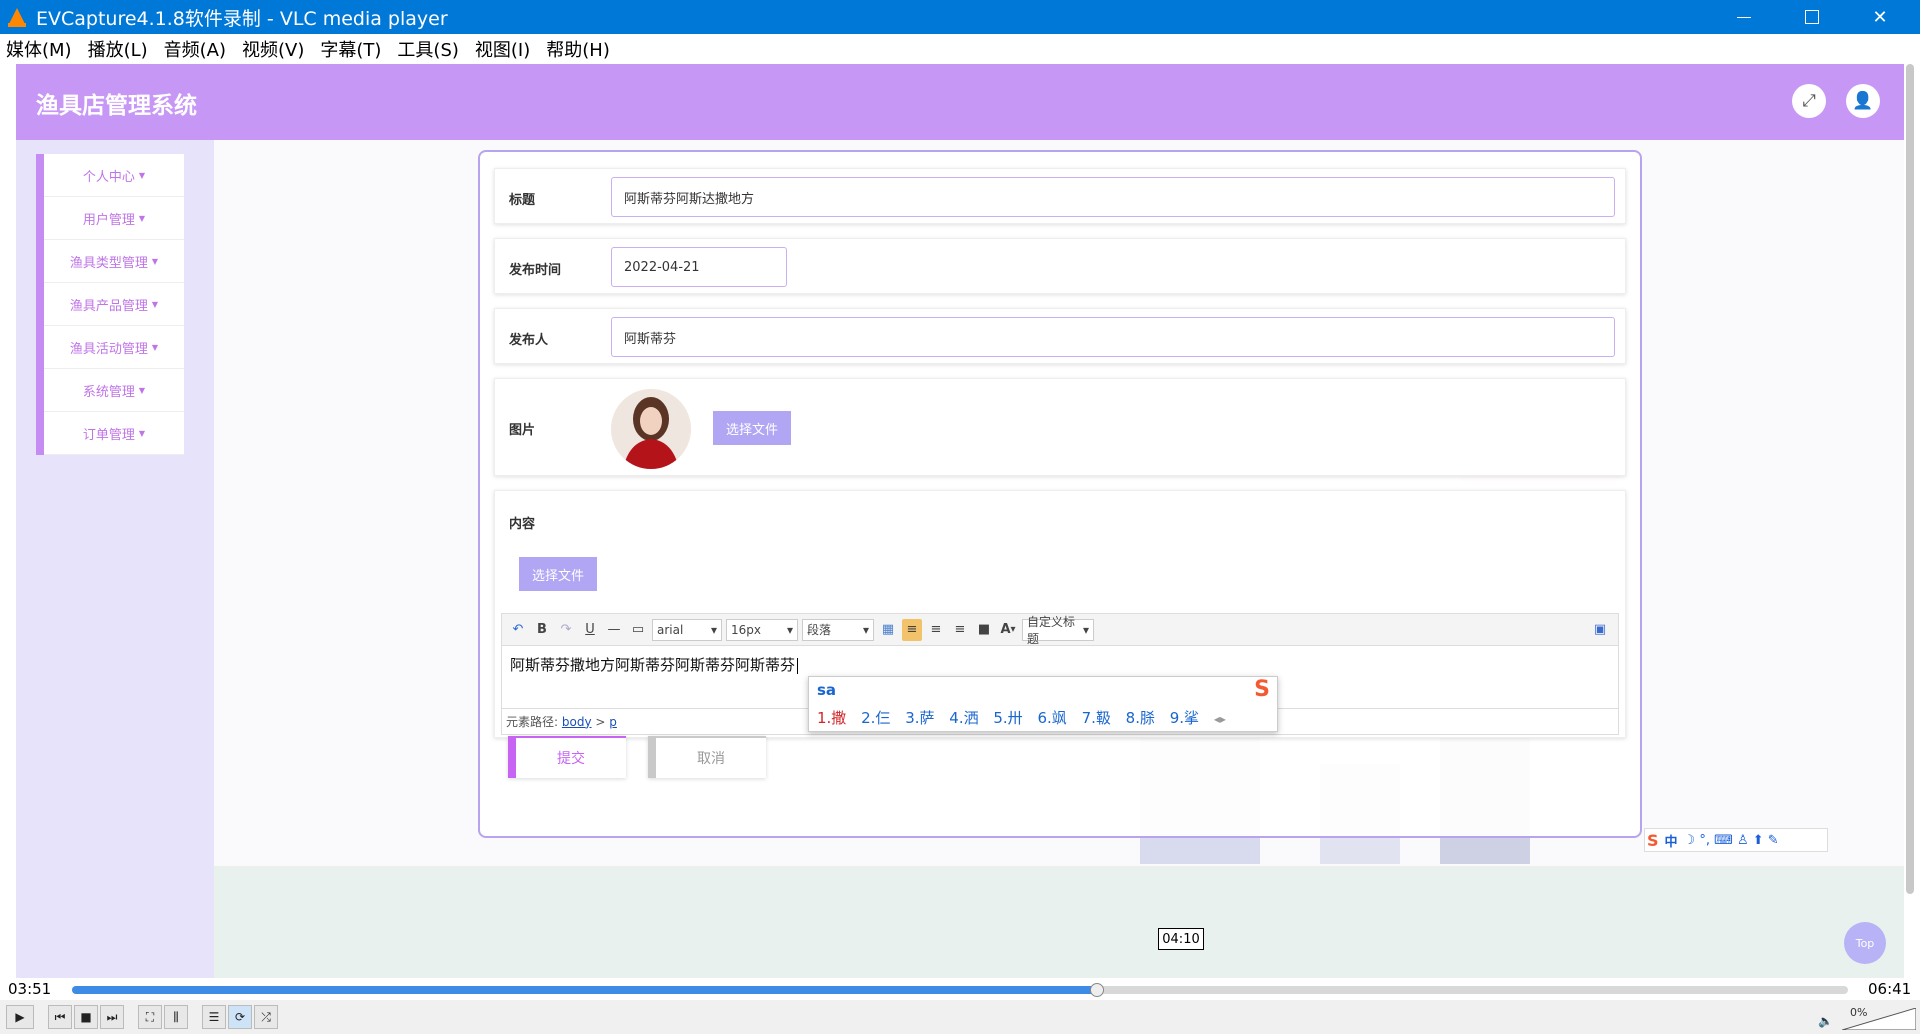  Describe the element at coordinates (613, 722) in the screenshot. I see `path-p-link: p` at that location.